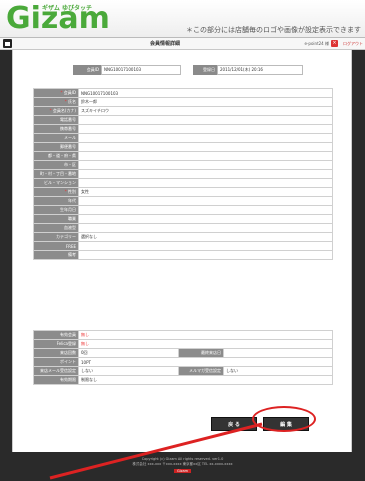 The width and height of the screenshot is (365, 481). Describe the element at coordinates (62, 155) in the screenshot. I see `field-label-text: 都・道・府・県` at that location.